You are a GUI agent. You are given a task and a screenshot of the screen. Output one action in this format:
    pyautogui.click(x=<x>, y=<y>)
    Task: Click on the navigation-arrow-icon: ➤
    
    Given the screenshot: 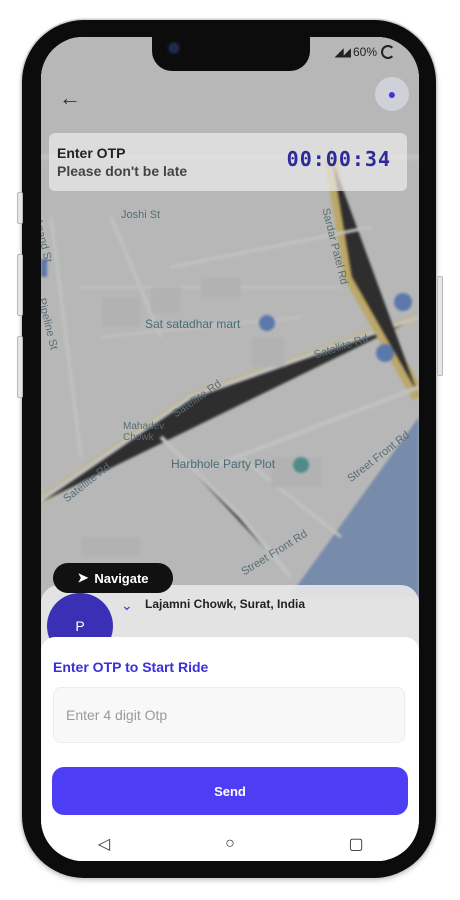 What is the action you would take?
    pyautogui.click(x=83, y=577)
    